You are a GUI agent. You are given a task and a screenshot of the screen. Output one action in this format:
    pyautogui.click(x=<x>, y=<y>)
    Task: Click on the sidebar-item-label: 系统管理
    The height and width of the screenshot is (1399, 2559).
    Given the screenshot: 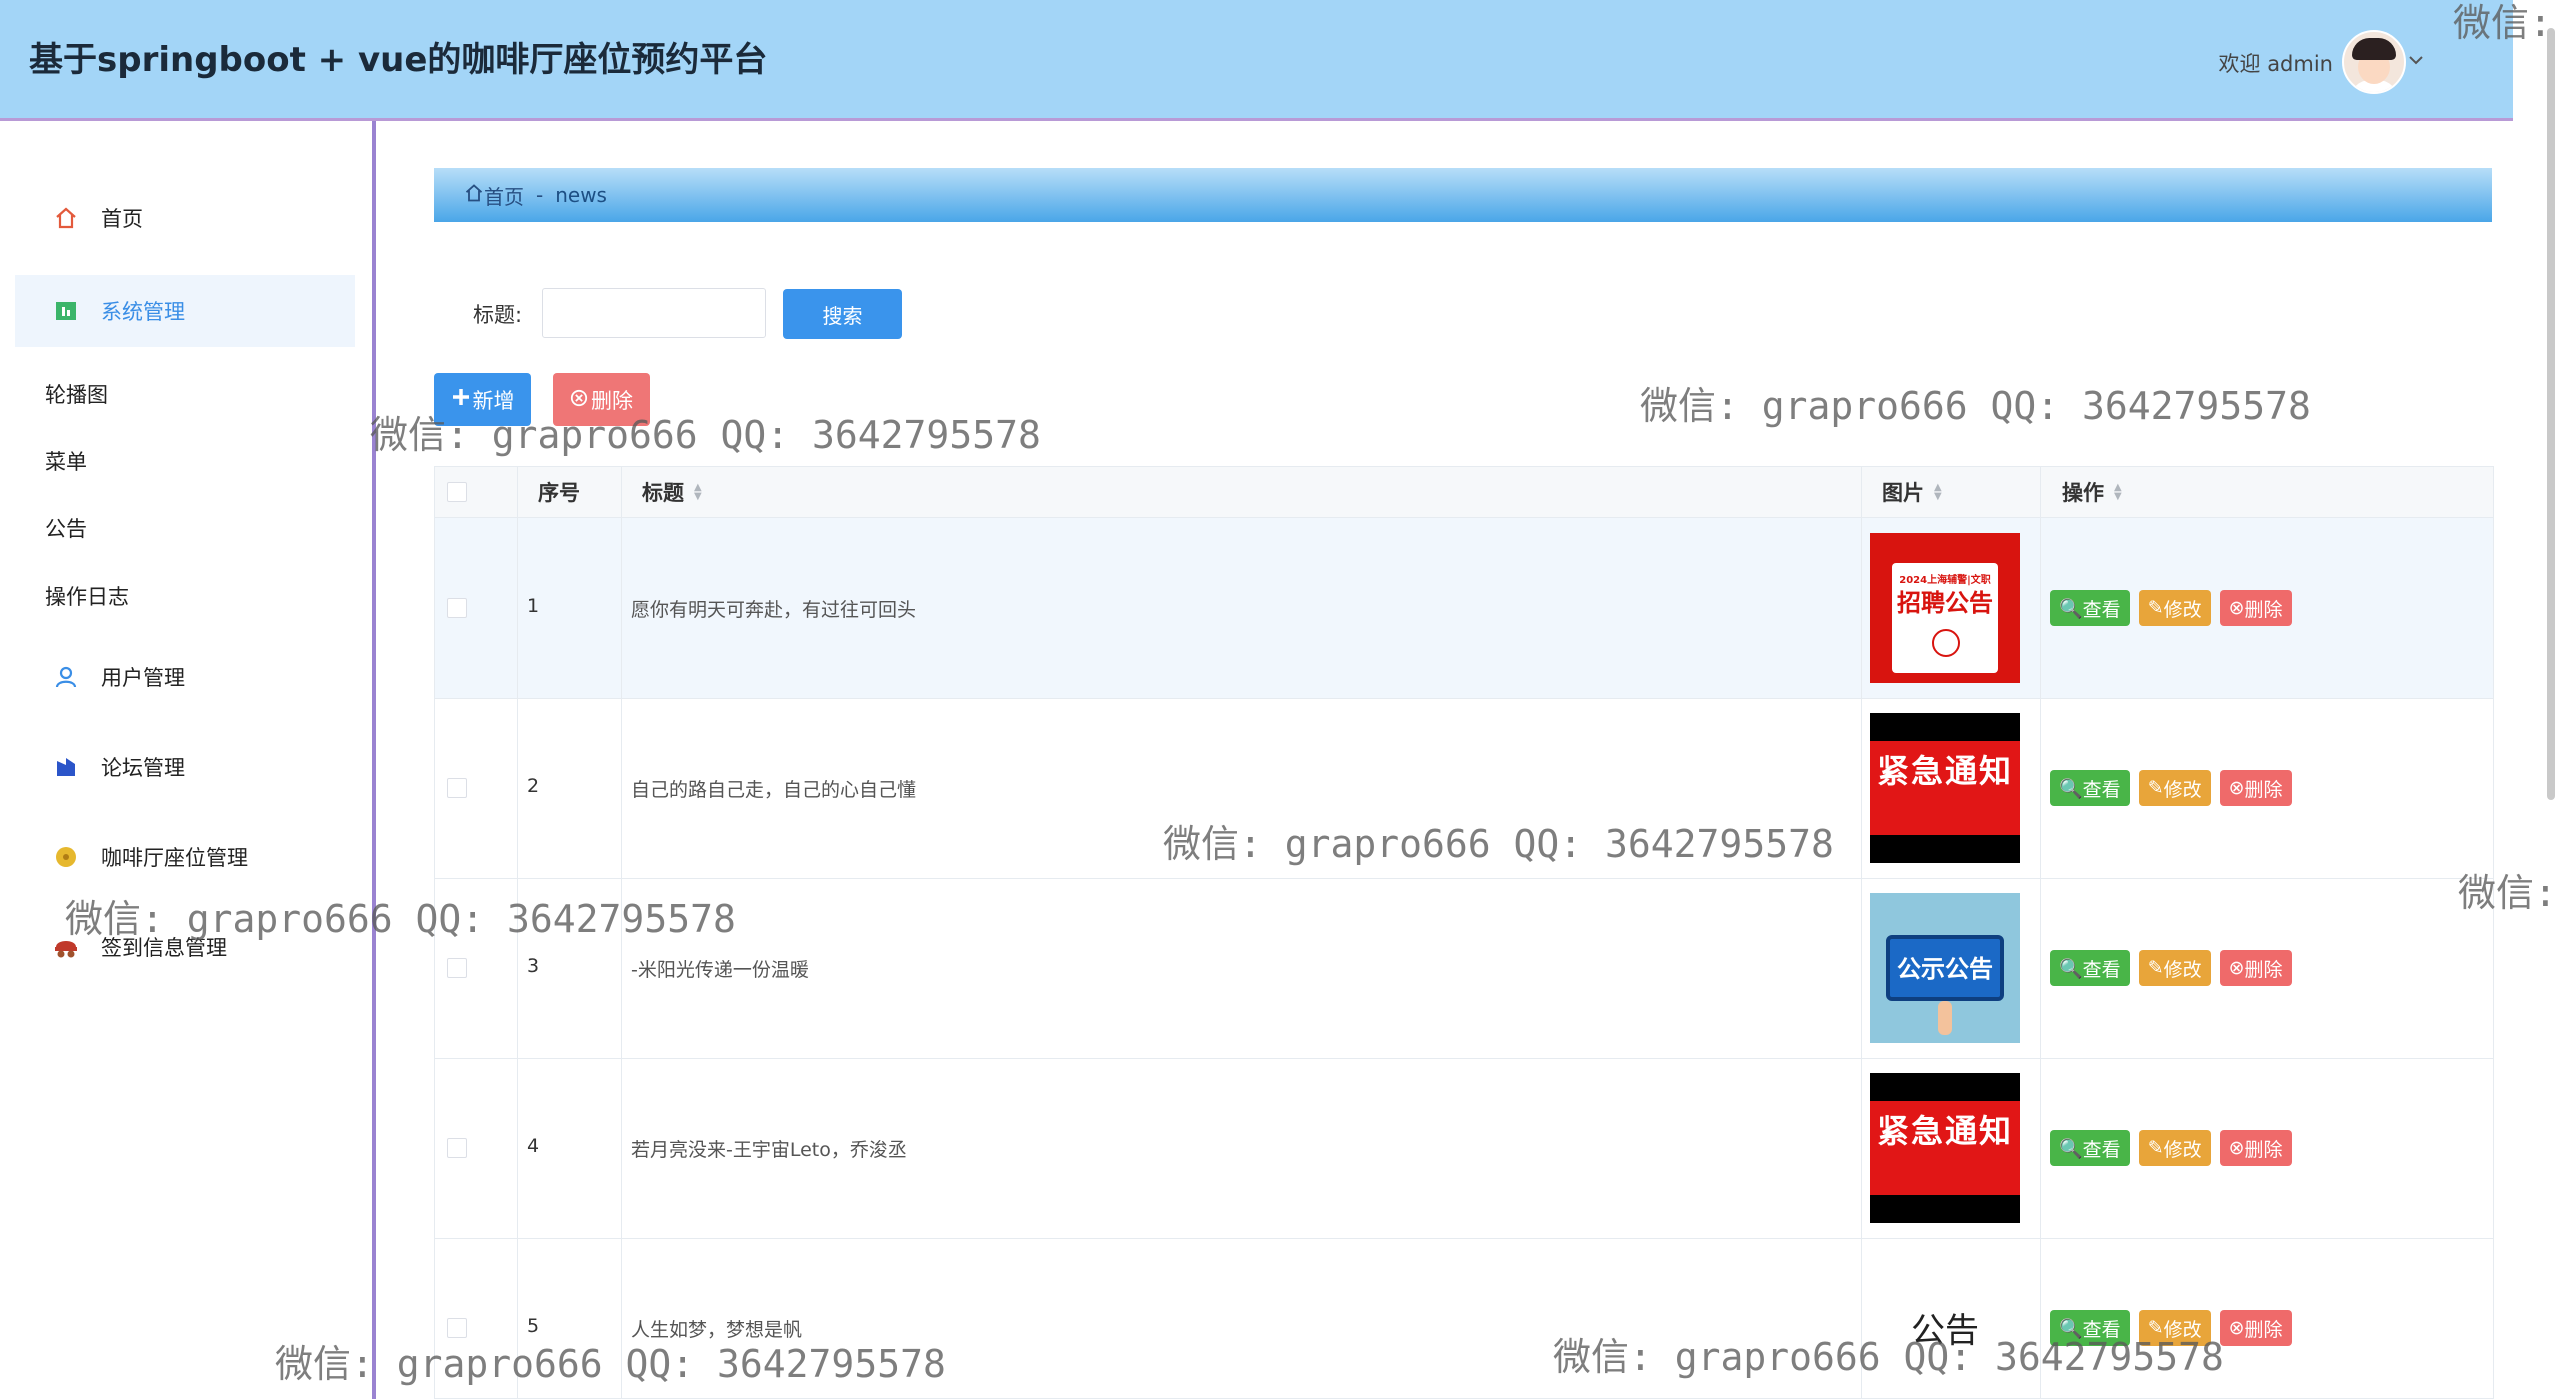 What is the action you would take?
    pyautogui.click(x=143, y=312)
    